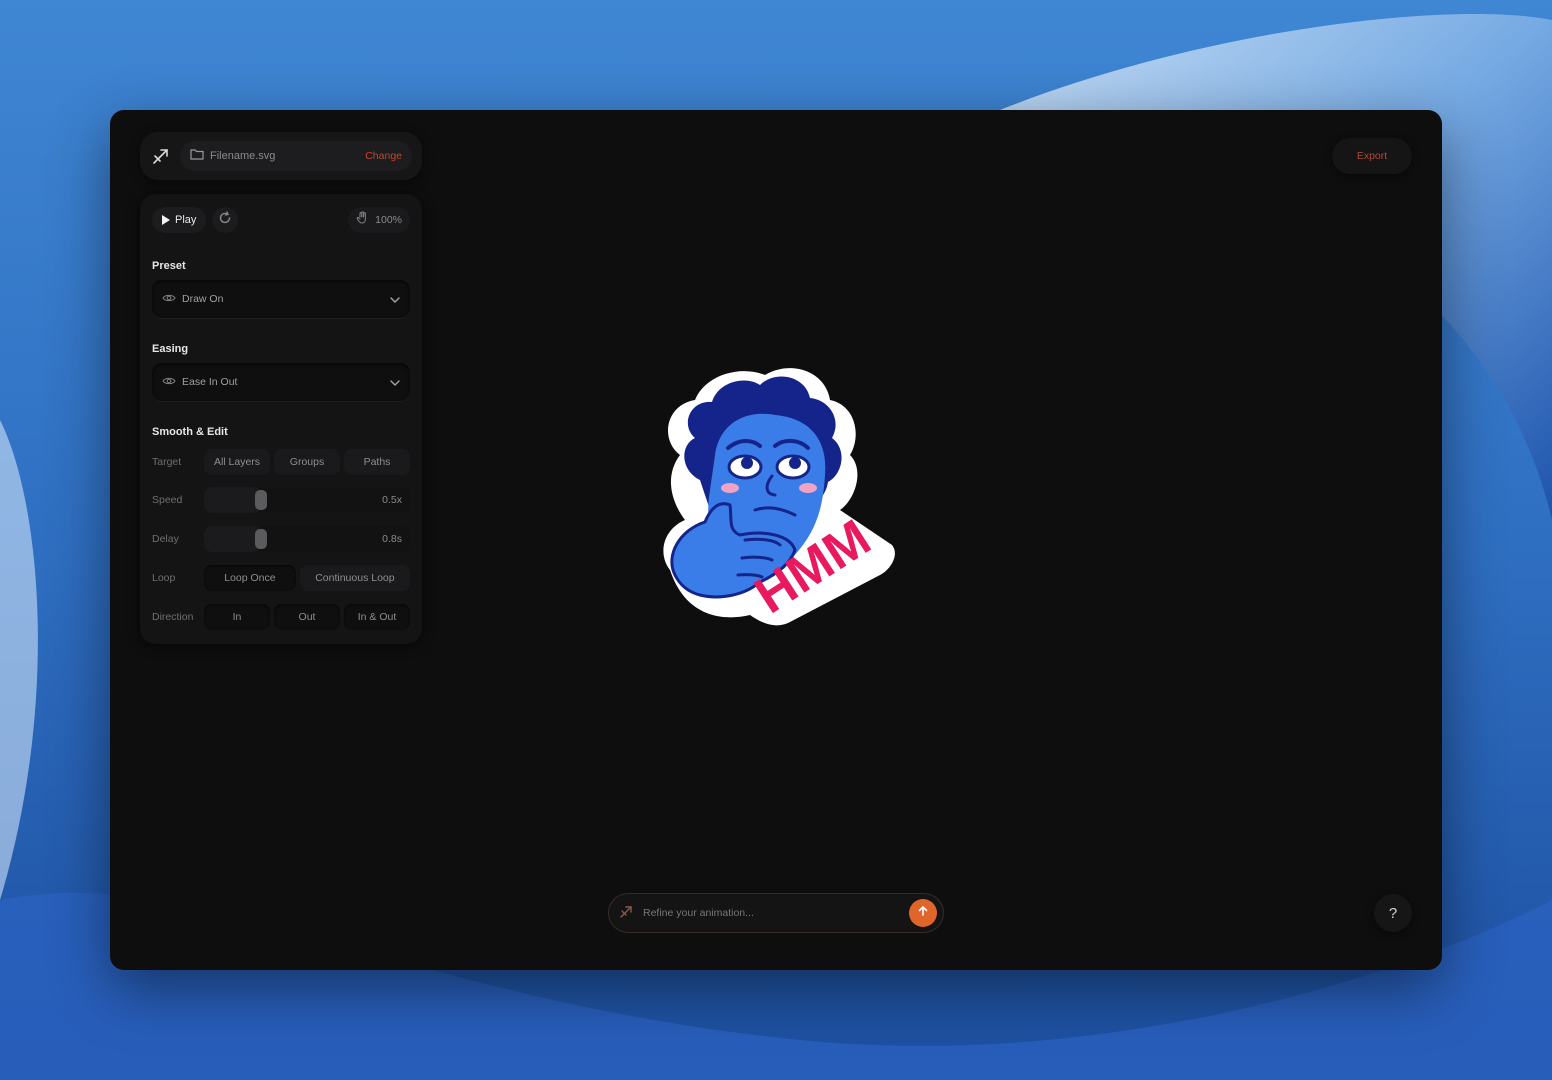 The image size is (1552, 1080). I want to click on file-name: Filename.svg, so click(243, 156).